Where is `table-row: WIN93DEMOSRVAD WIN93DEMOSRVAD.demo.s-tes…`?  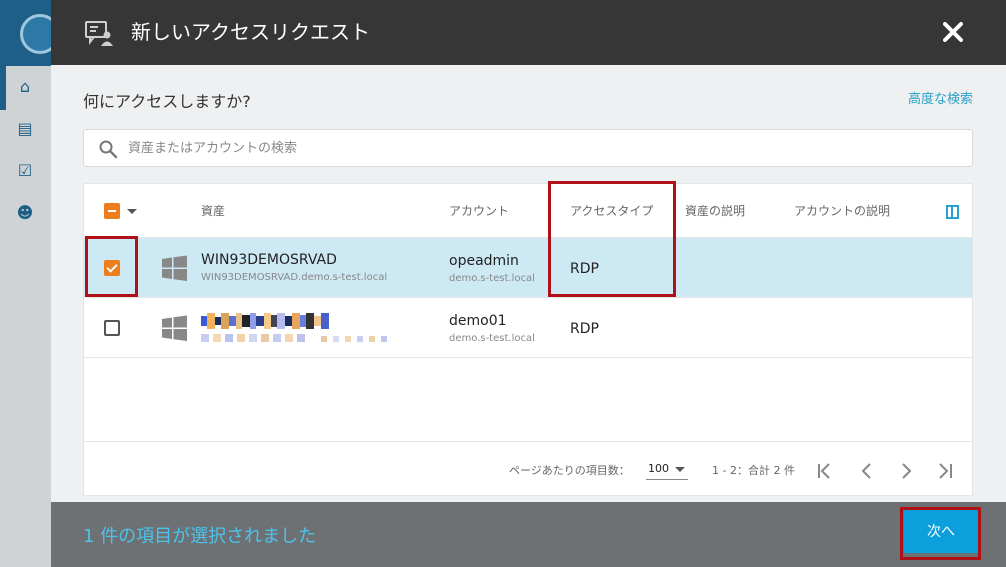 table-row: WIN93DEMOSRVAD WIN93DEMOSRVAD.demo.s-tes… is located at coordinates (528, 268).